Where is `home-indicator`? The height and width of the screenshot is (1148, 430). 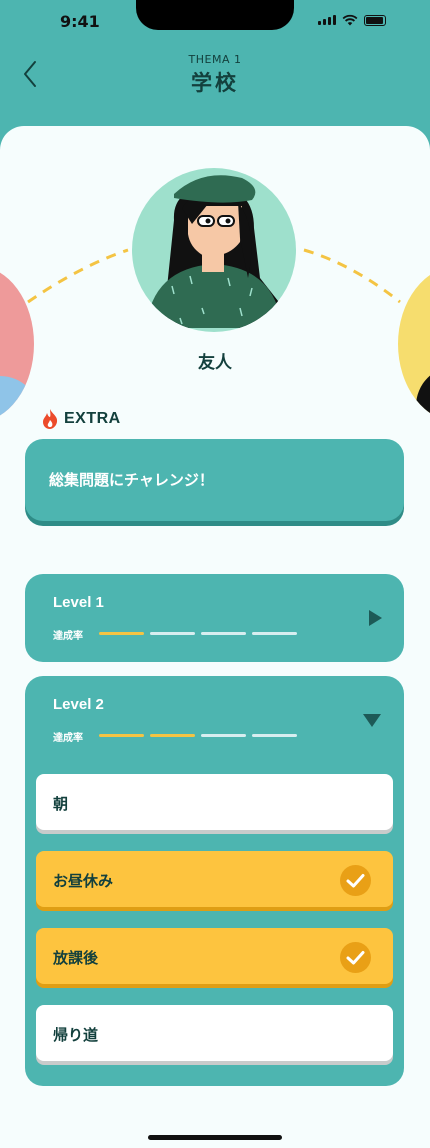
home-indicator is located at coordinates (215, 1137).